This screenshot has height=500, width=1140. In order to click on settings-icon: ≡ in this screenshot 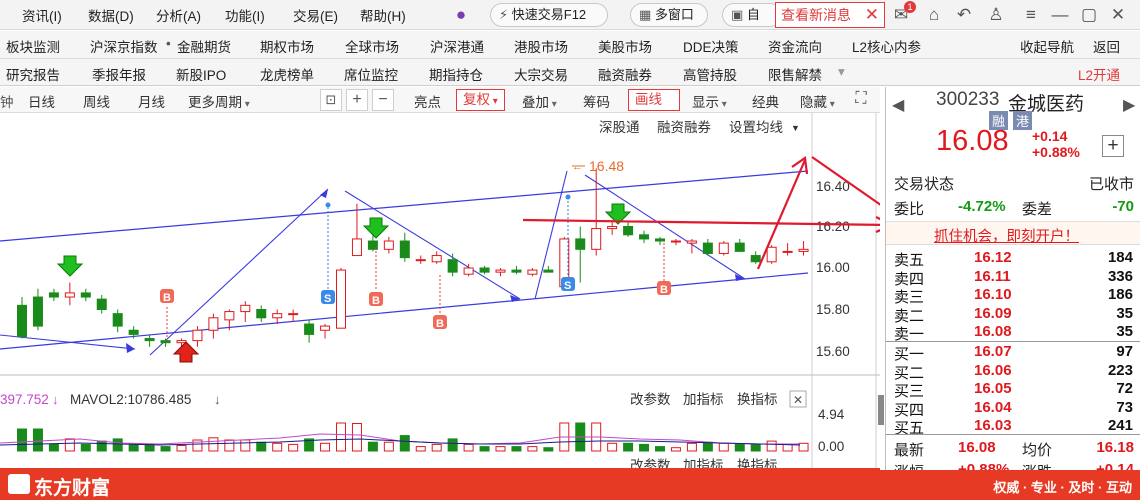, I will do `click(1031, 15)`.